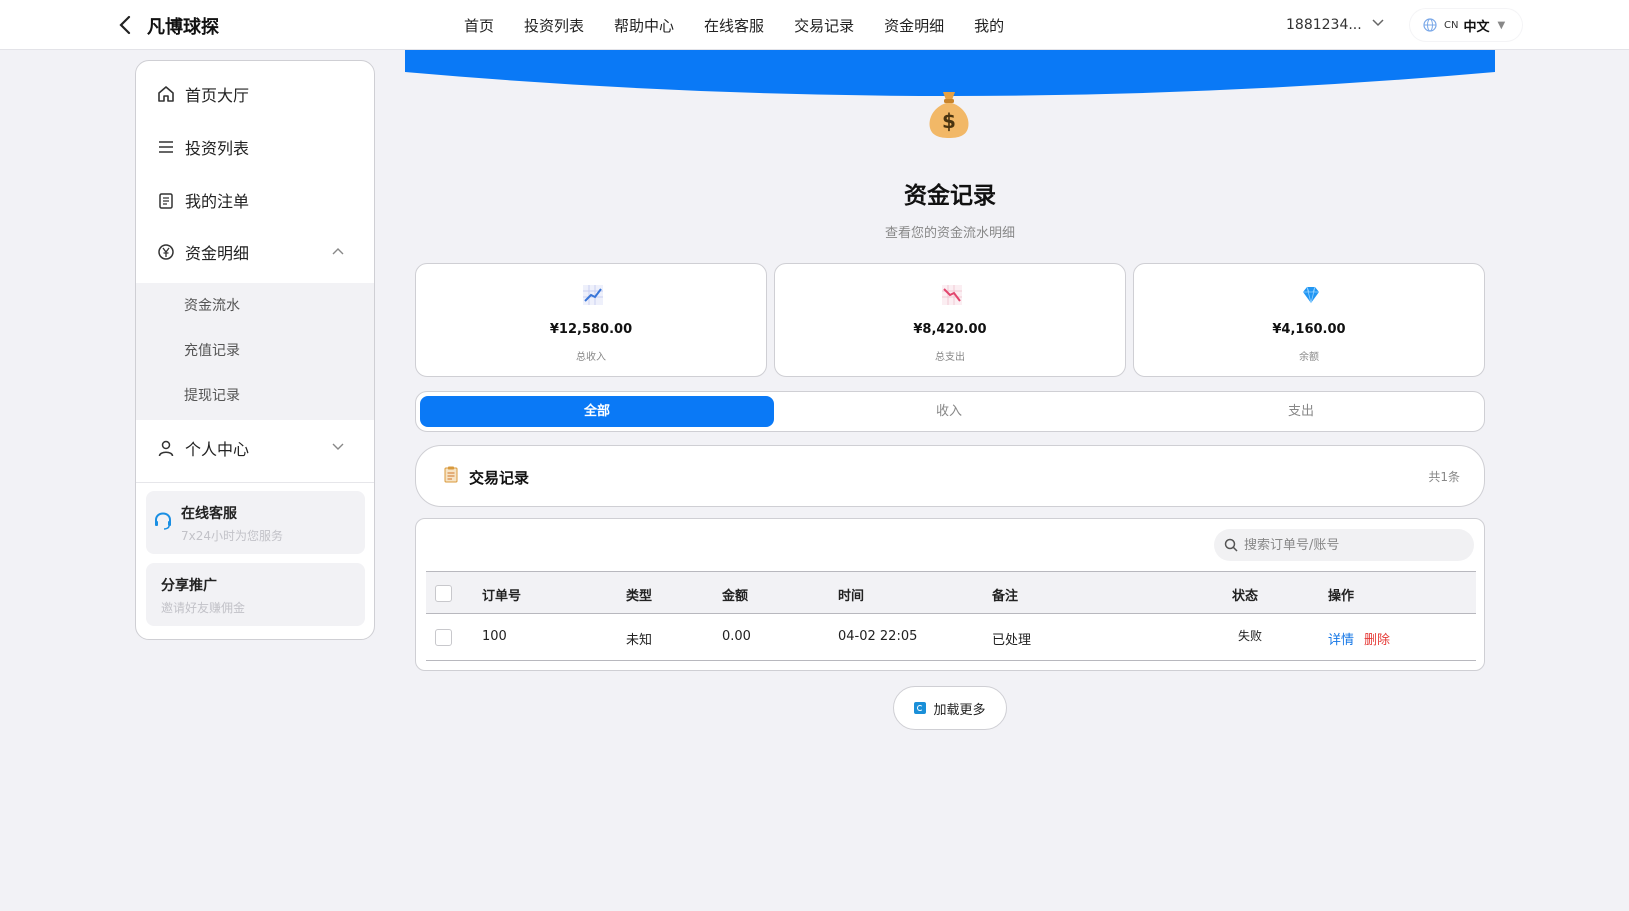 The image size is (1629, 911). Describe the element at coordinates (451, 474) in the screenshot. I see `document-icon` at that location.